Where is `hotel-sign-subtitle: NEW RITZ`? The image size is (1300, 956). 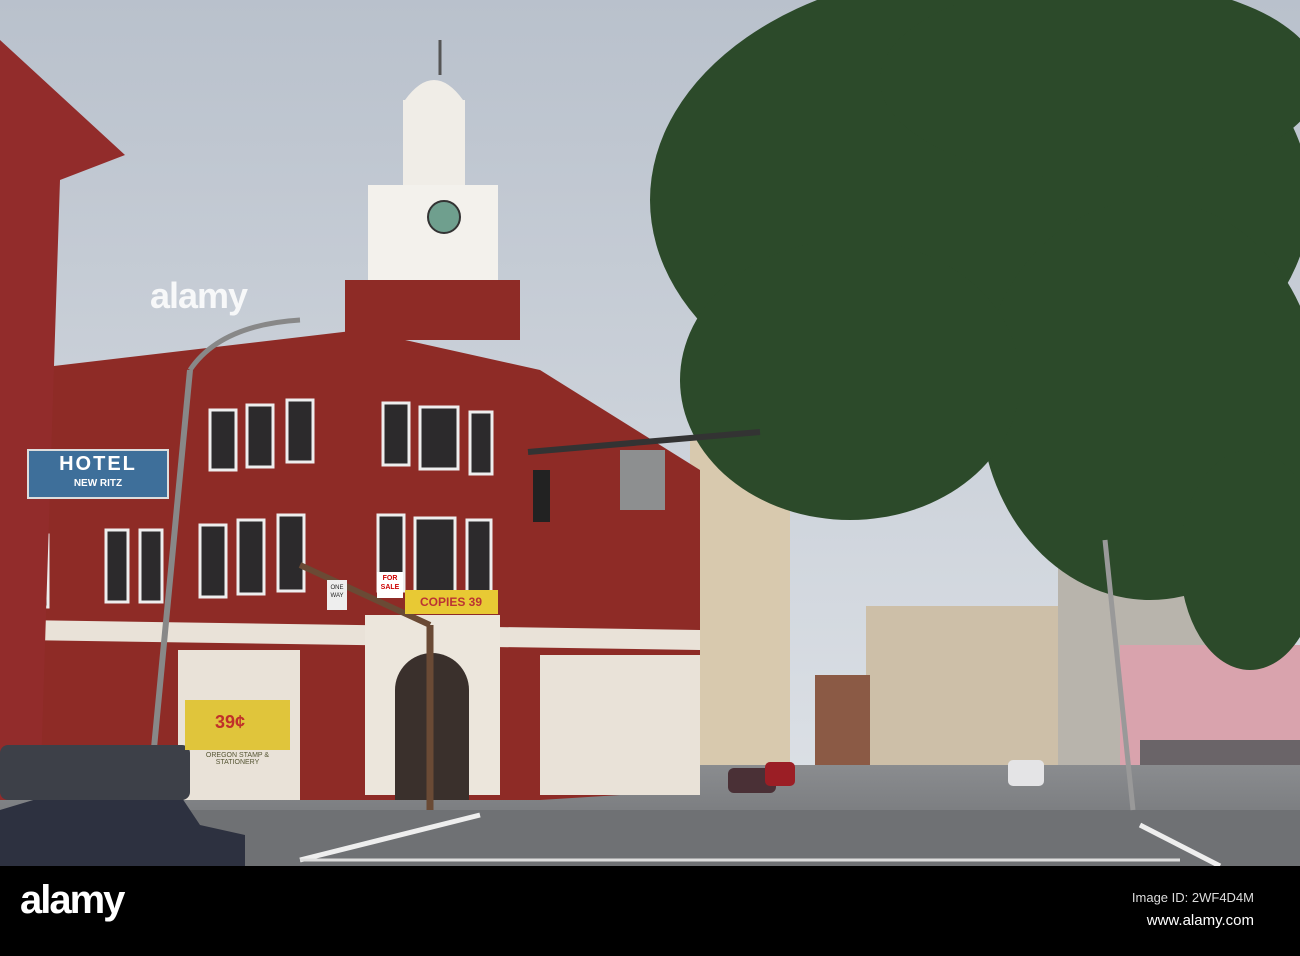 hotel-sign-subtitle: NEW RITZ is located at coordinates (98, 483).